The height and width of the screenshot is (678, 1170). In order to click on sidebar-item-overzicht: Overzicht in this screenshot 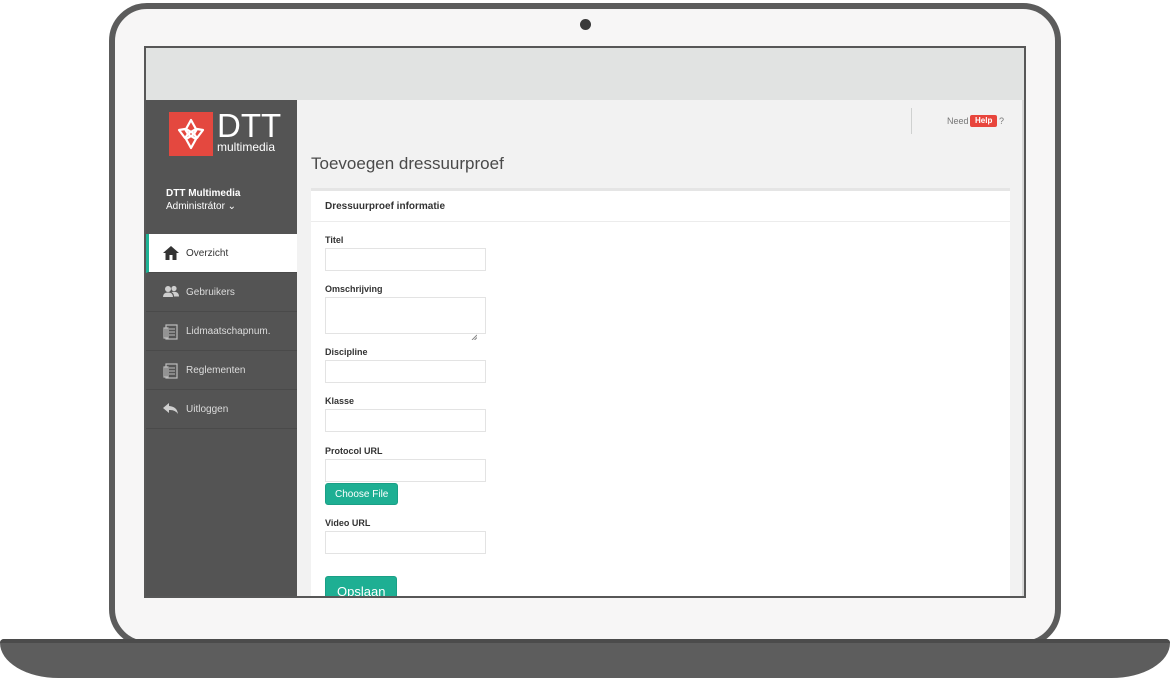, I will do `click(221, 253)`.